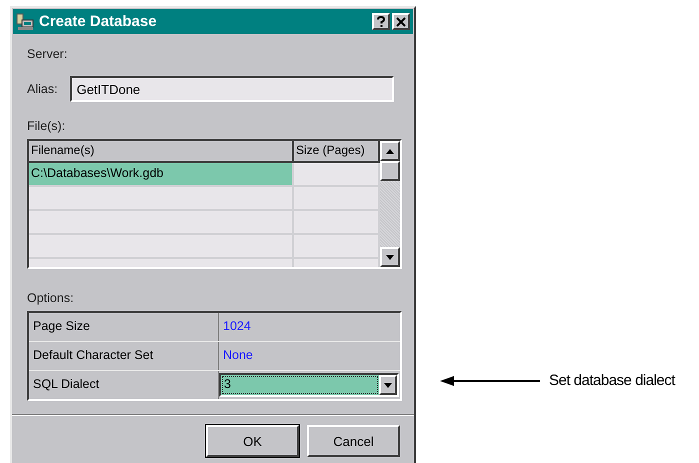 The image size is (699, 463). I want to click on down-arrow-icon, so click(390, 257).